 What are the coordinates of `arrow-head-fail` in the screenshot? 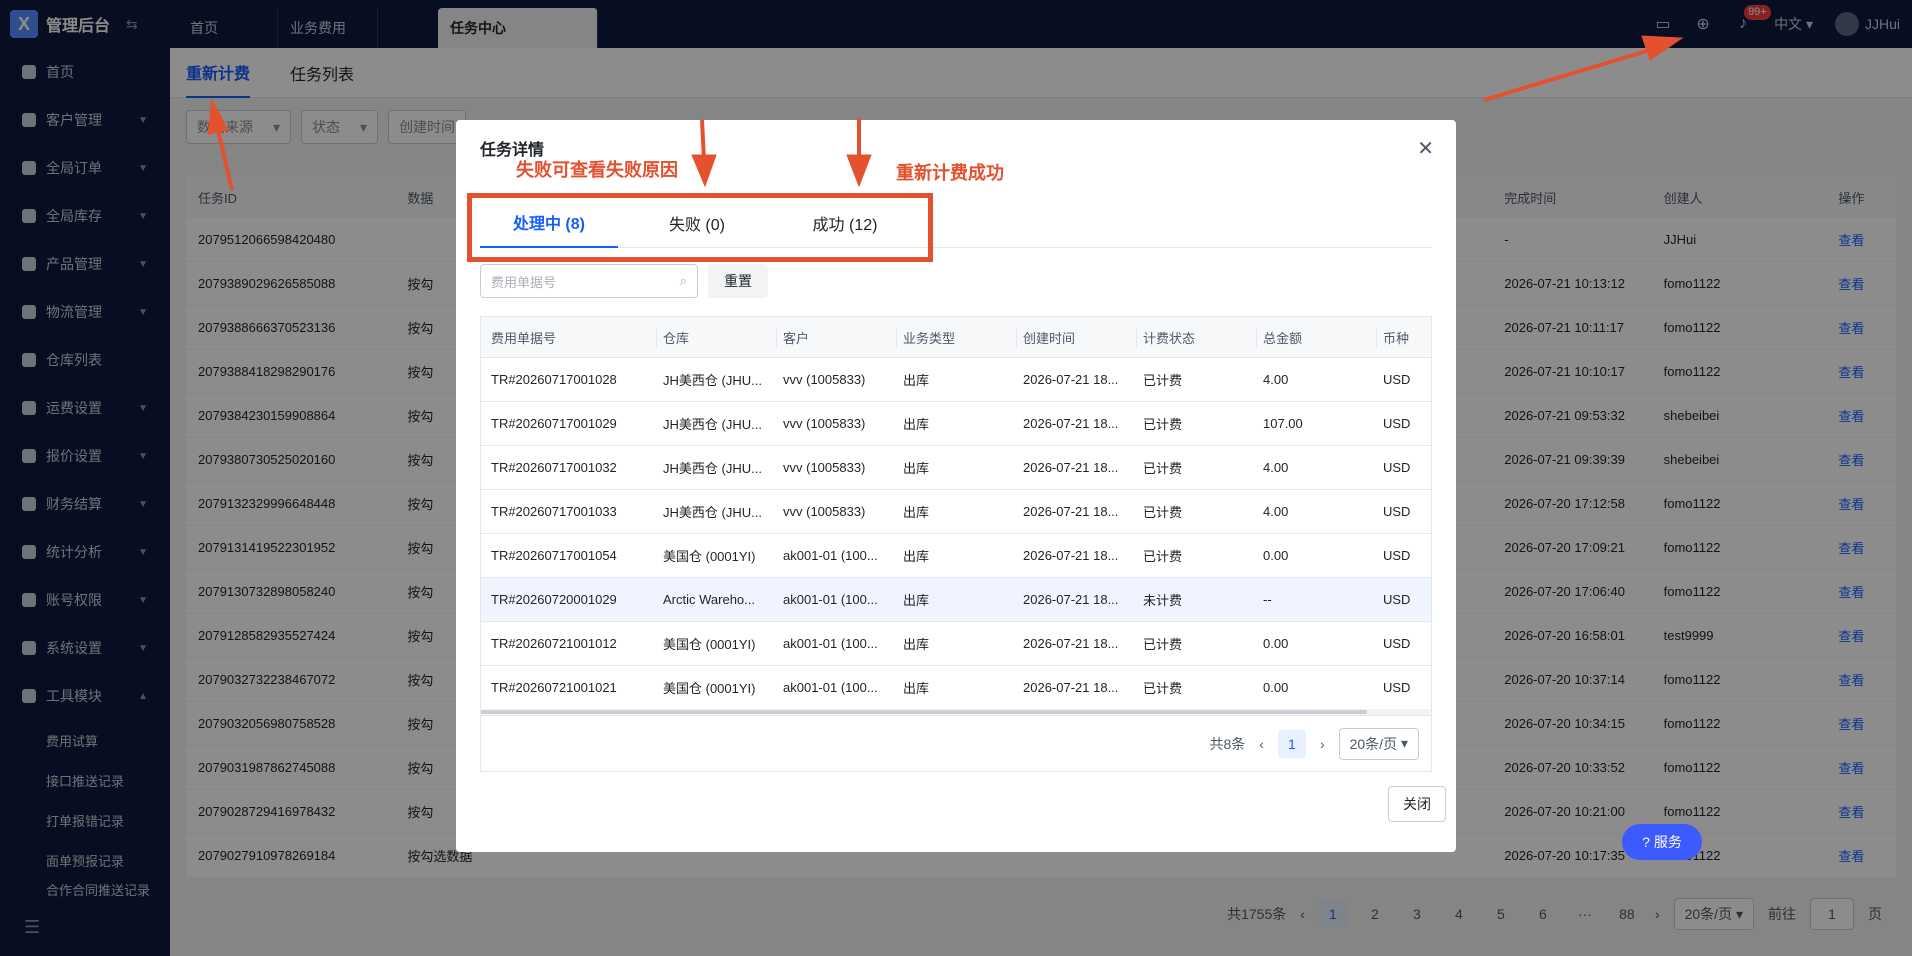 It's located at (704, 171).